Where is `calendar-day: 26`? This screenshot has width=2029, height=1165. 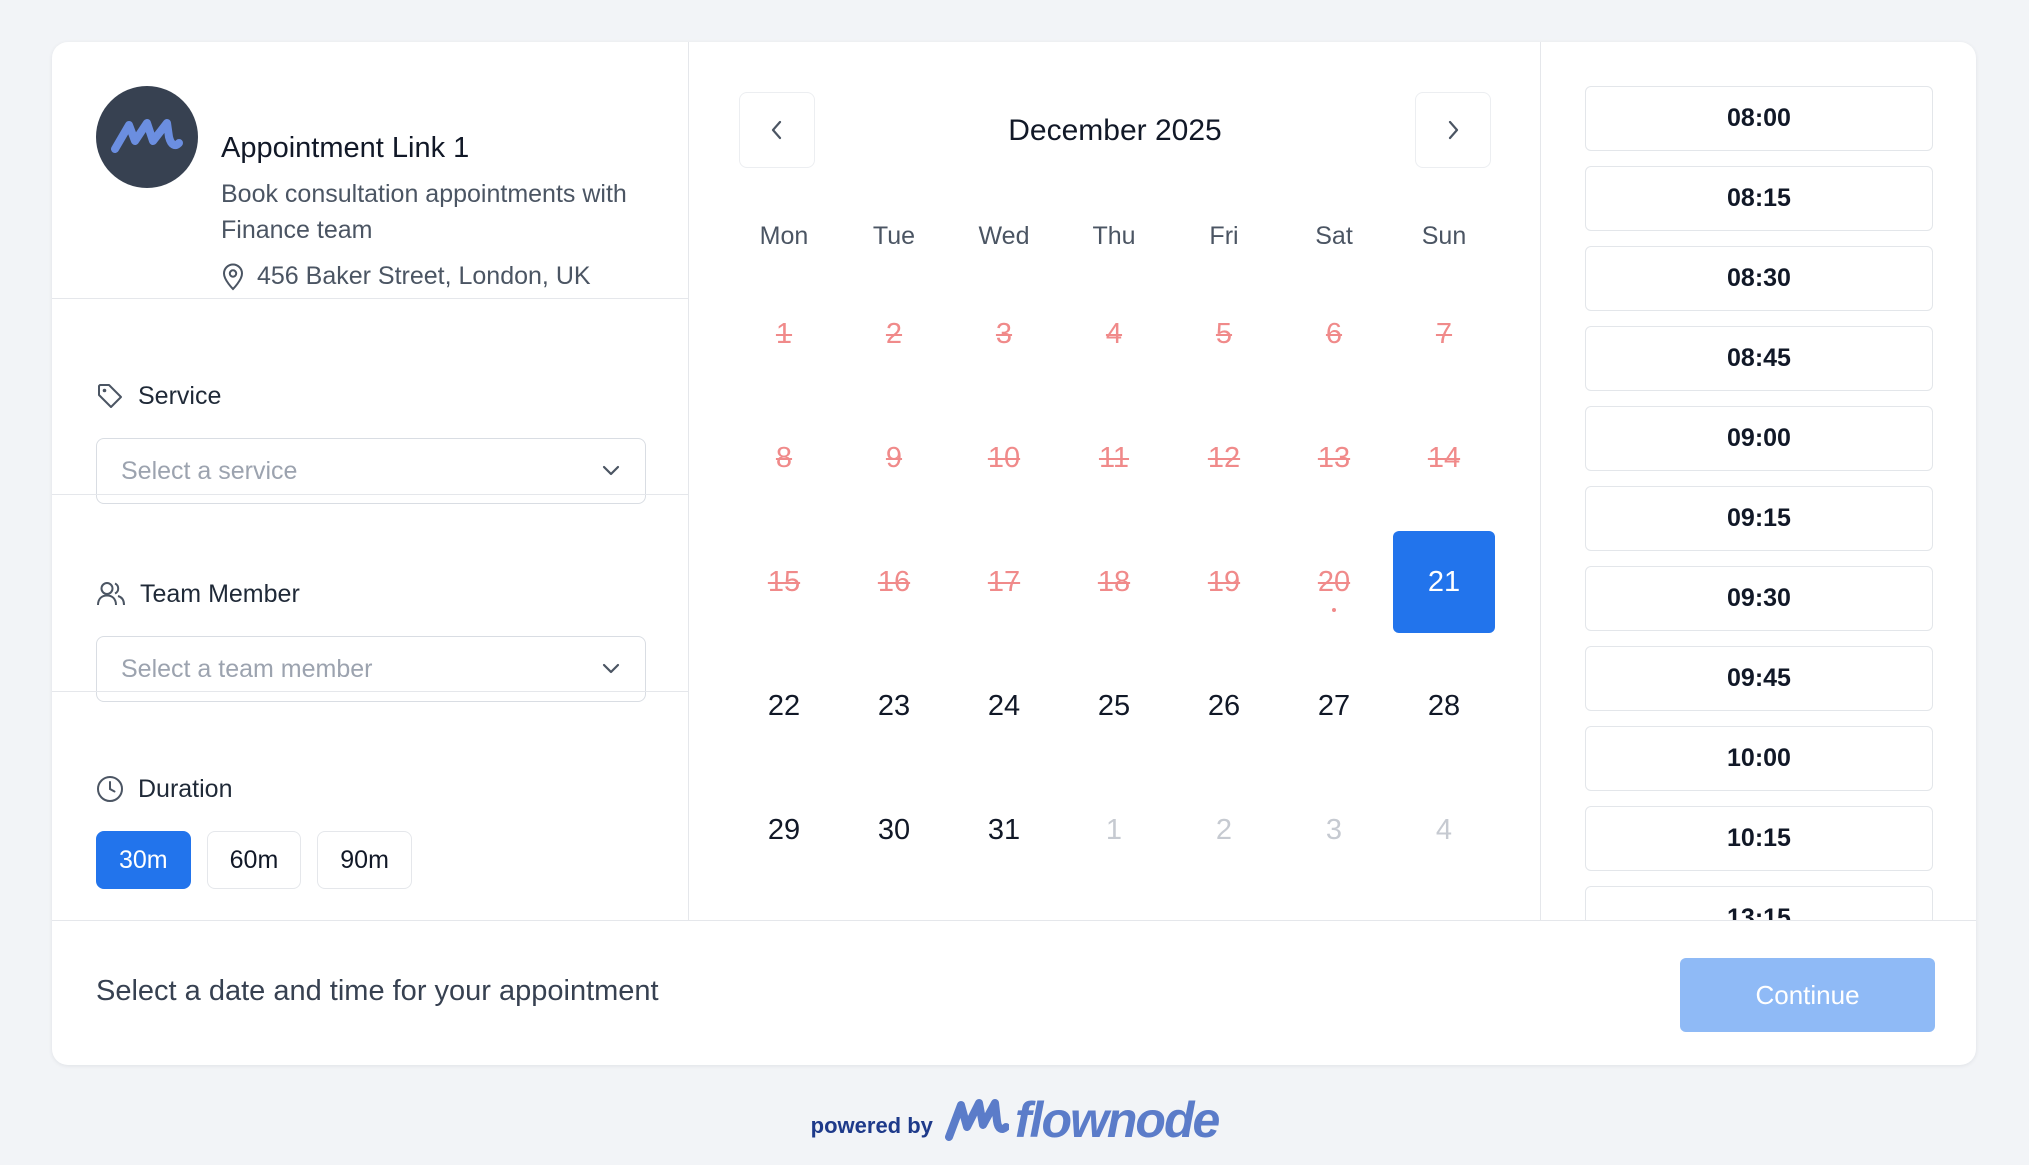 calendar-day: 26 is located at coordinates (1224, 706).